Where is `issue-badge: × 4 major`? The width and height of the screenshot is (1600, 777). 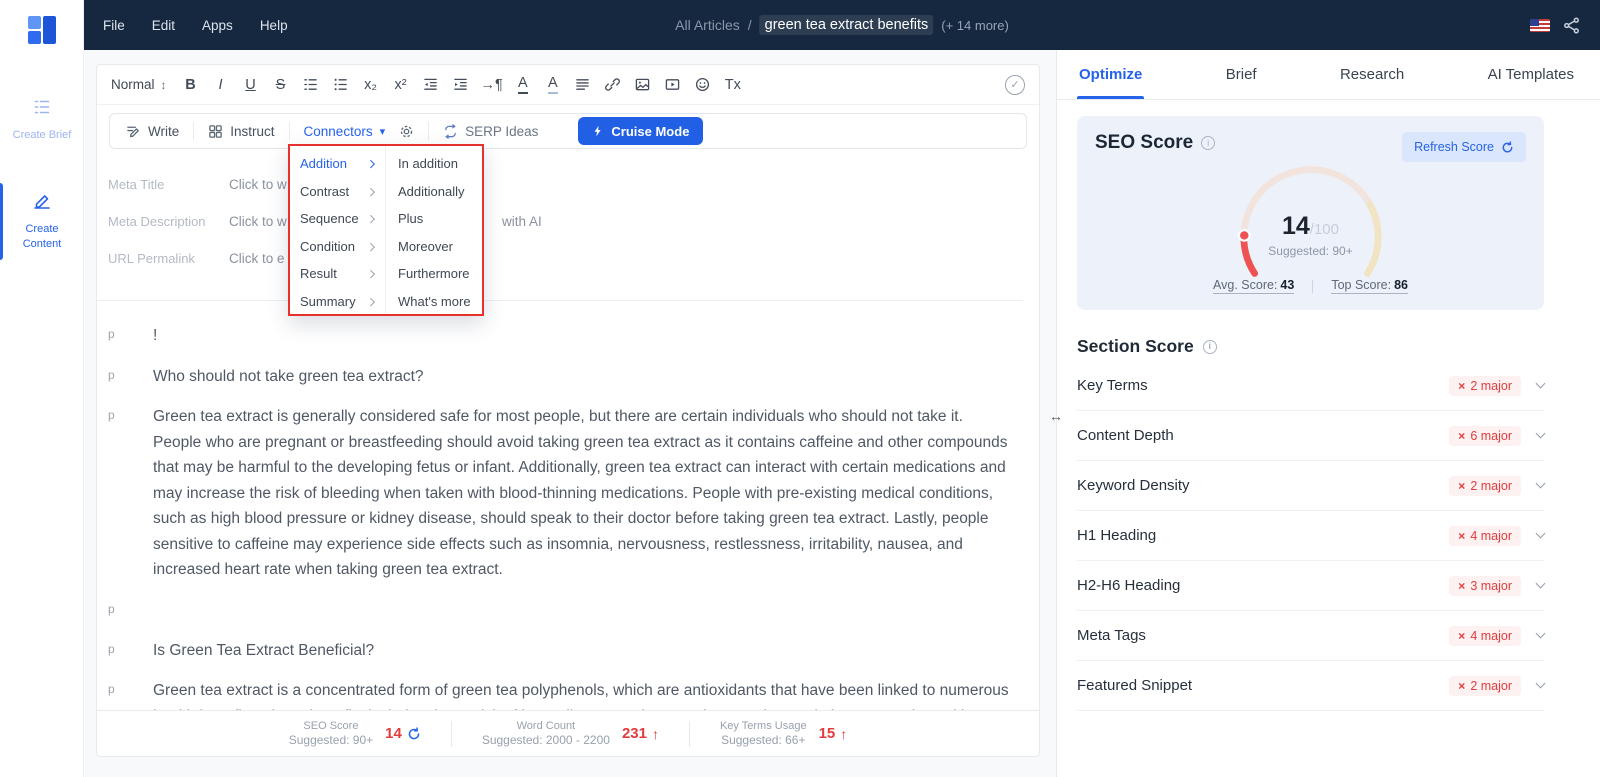 issue-badge: × 4 major is located at coordinates (1485, 535).